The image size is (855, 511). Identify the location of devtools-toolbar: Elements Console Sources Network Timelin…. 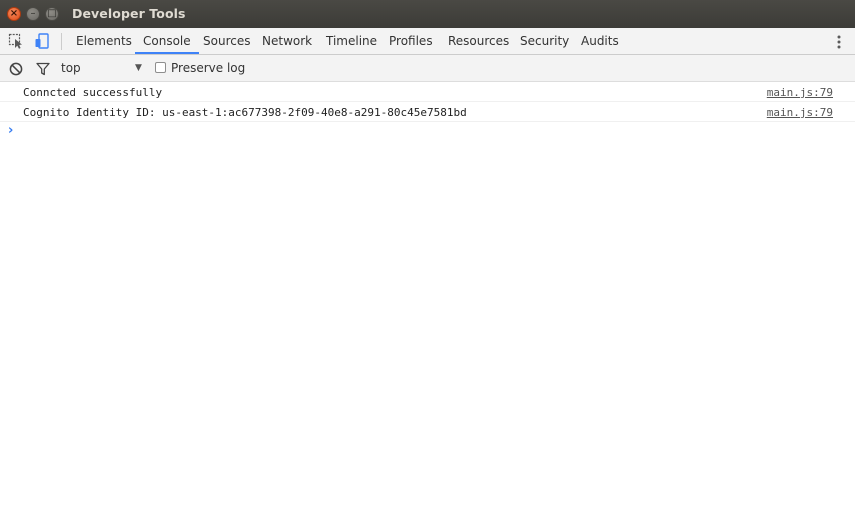
(427, 41).